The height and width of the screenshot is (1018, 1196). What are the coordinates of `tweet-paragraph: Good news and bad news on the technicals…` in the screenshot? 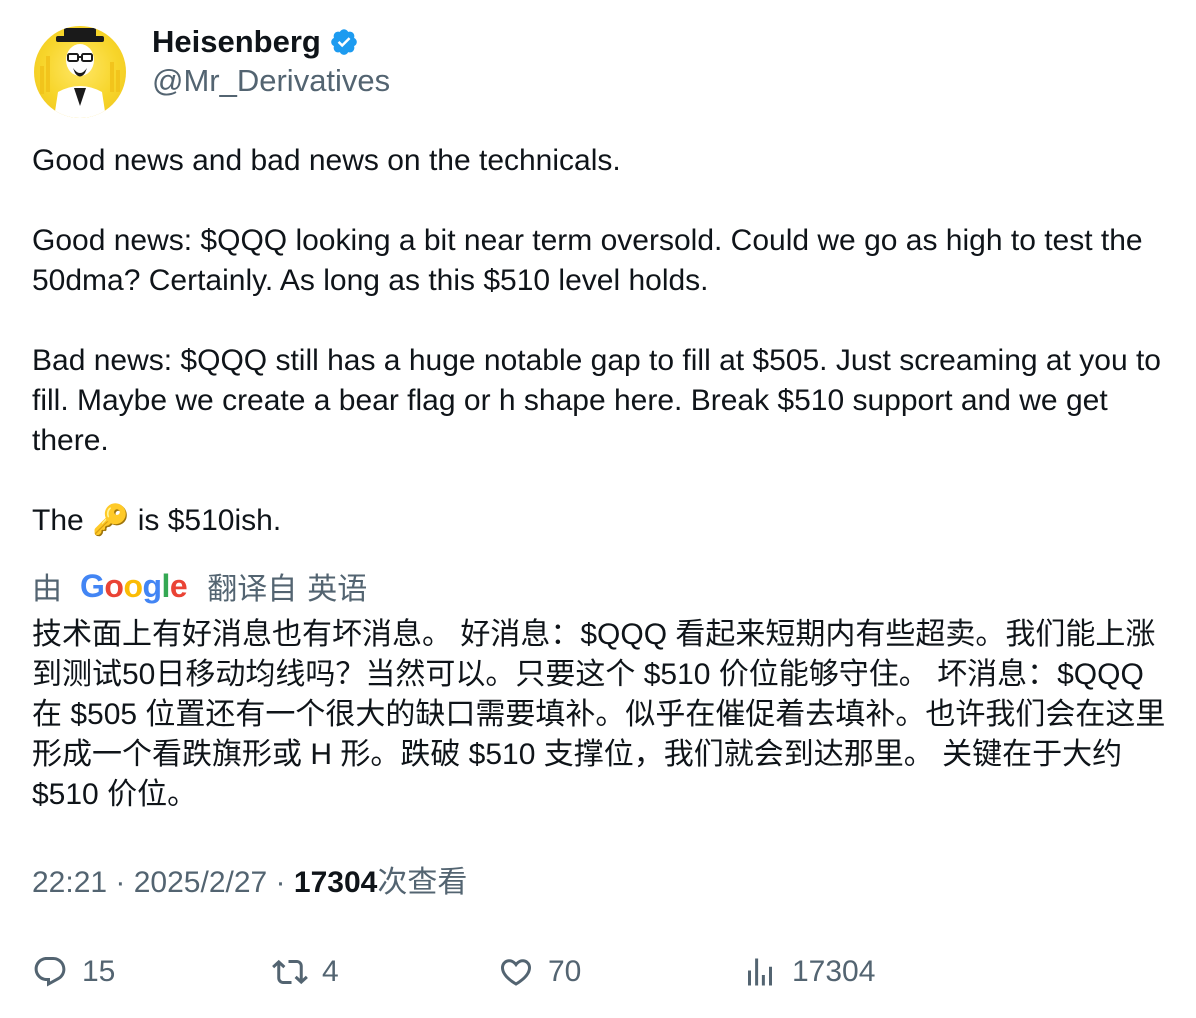 It's located at (326, 160).